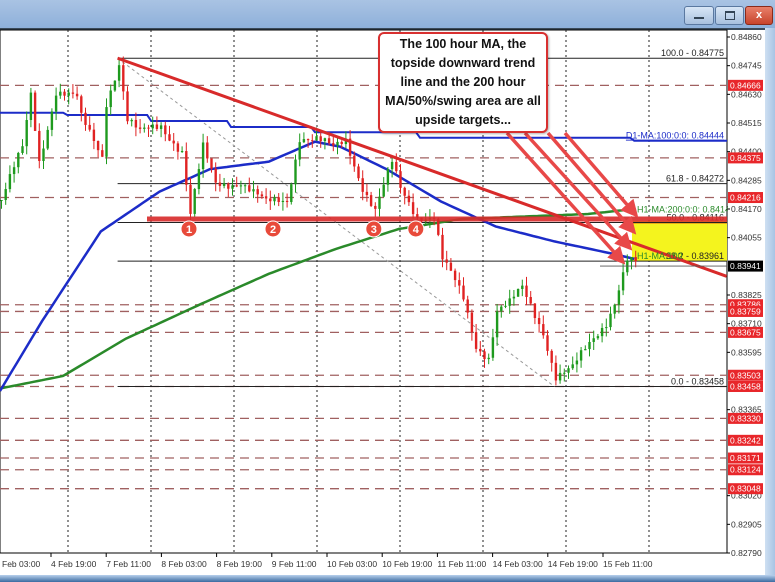 The height and width of the screenshot is (582, 775). Describe the element at coordinates (697, 381) in the screenshot. I see `fib-level-label: 0.0 - 0.83458` at that location.